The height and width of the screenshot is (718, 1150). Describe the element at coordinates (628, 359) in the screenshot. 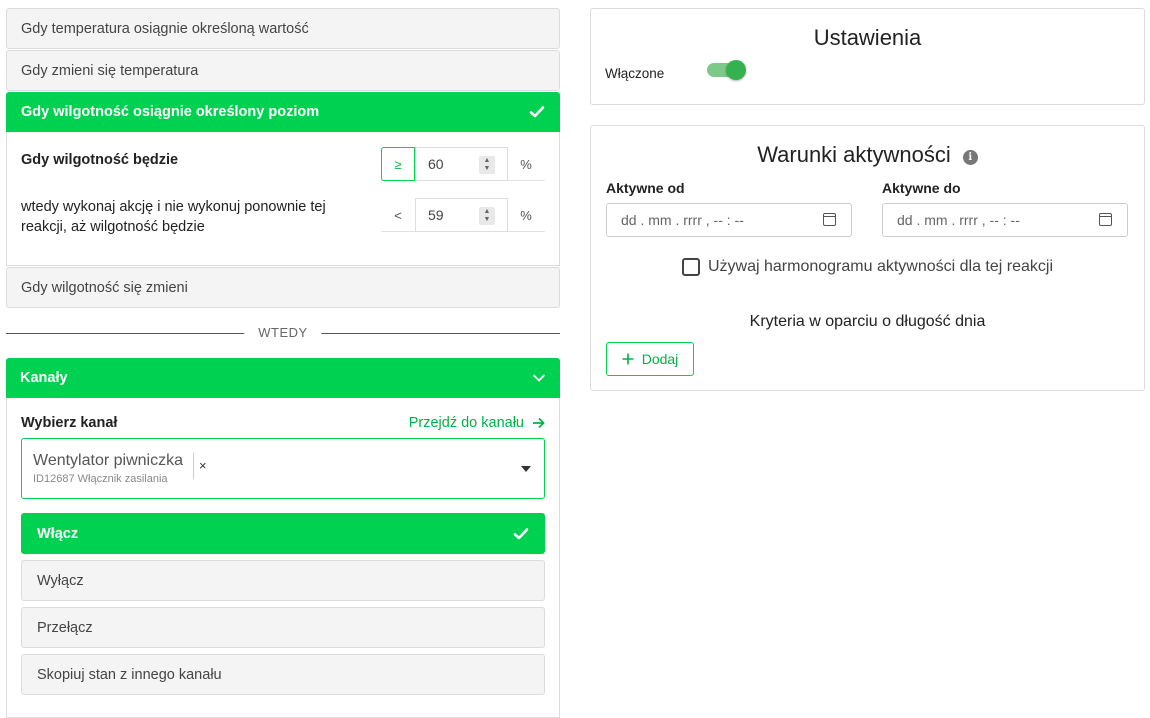

I see `plus-icon` at that location.